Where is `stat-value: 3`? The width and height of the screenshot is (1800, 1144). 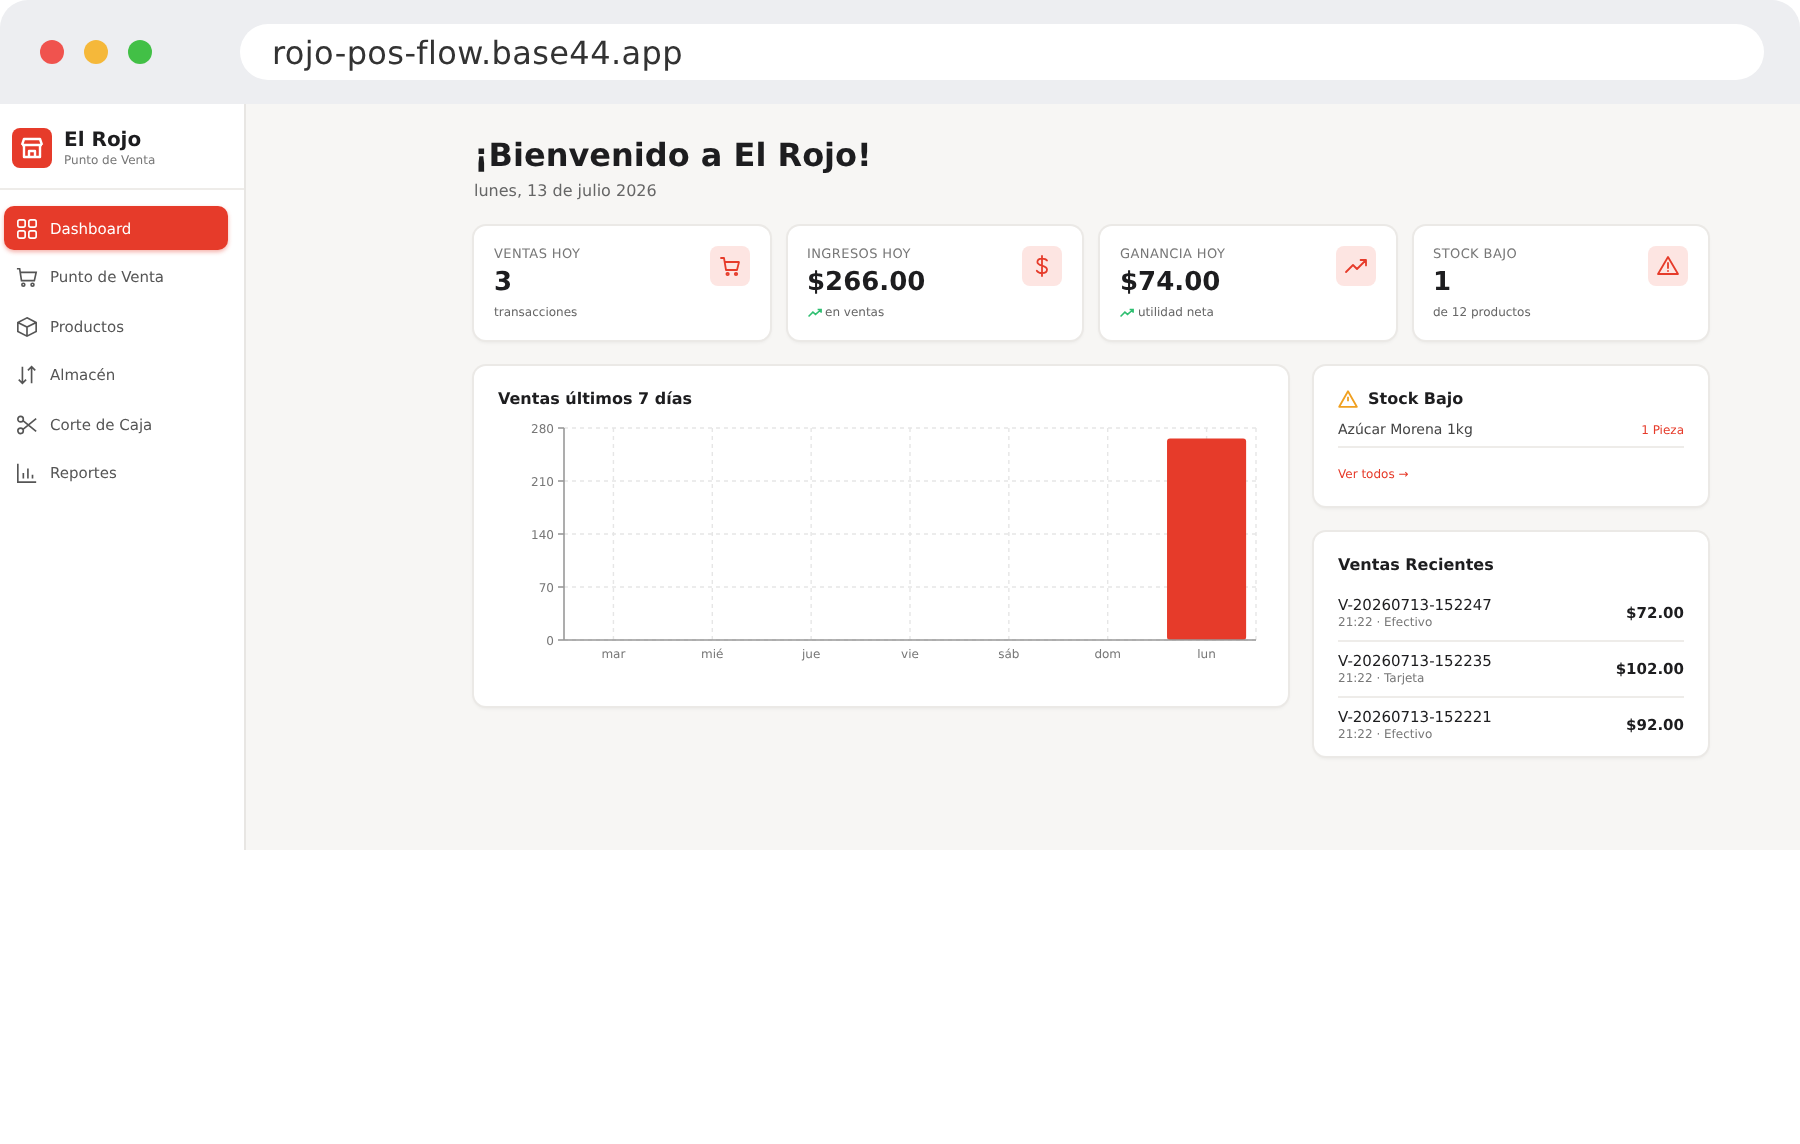 stat-value: 3 is located at coordinates (504, 283).